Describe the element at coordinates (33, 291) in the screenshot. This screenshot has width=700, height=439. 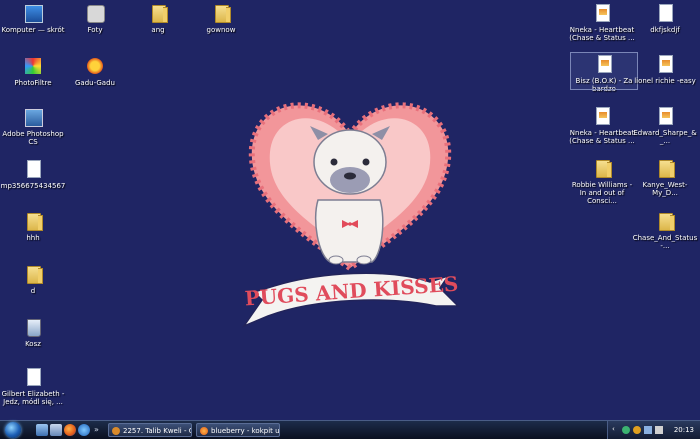
I see `desktop-icon-label: d` at that location.